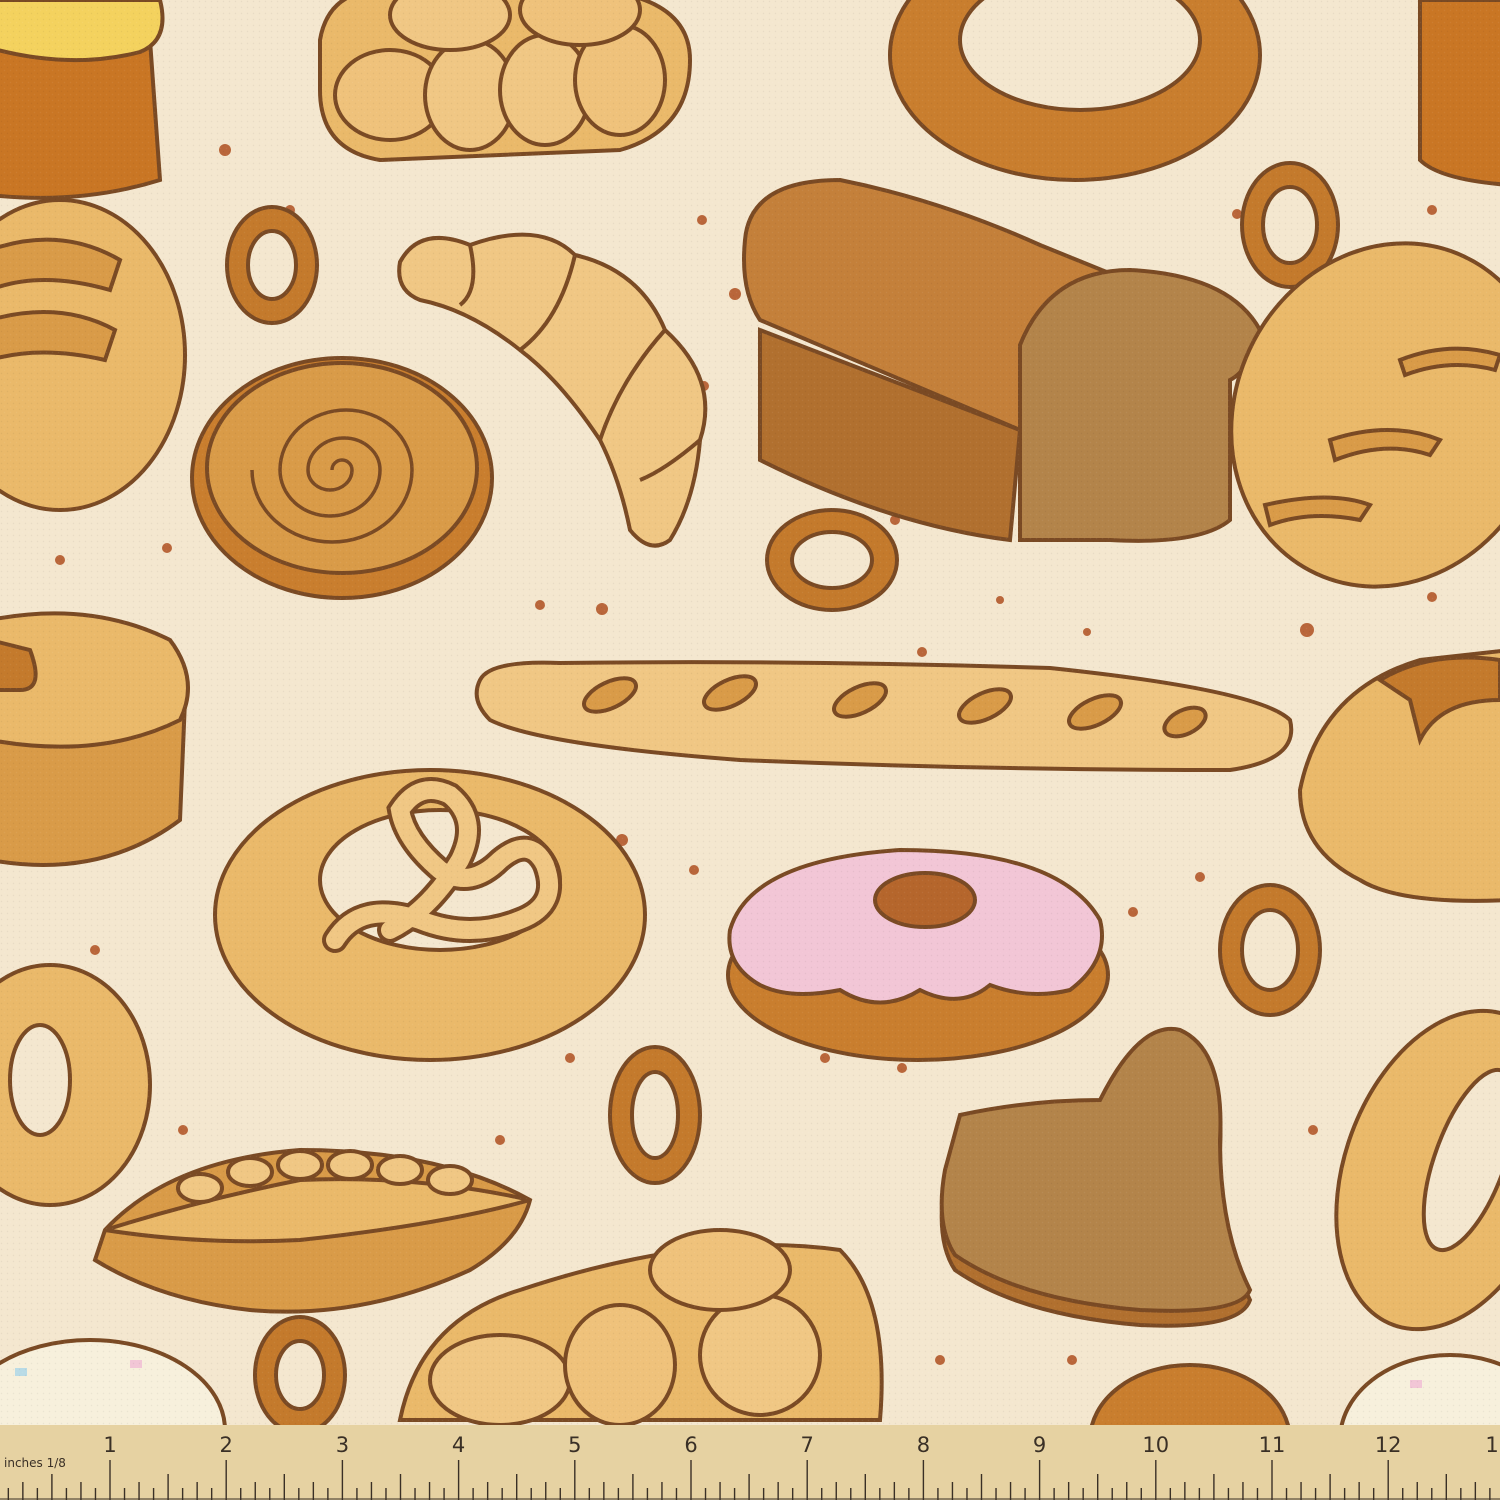 The image size is (1500, 1500). I want to click on ruler-unit-label: inches 1/8, so click(35, 1463).